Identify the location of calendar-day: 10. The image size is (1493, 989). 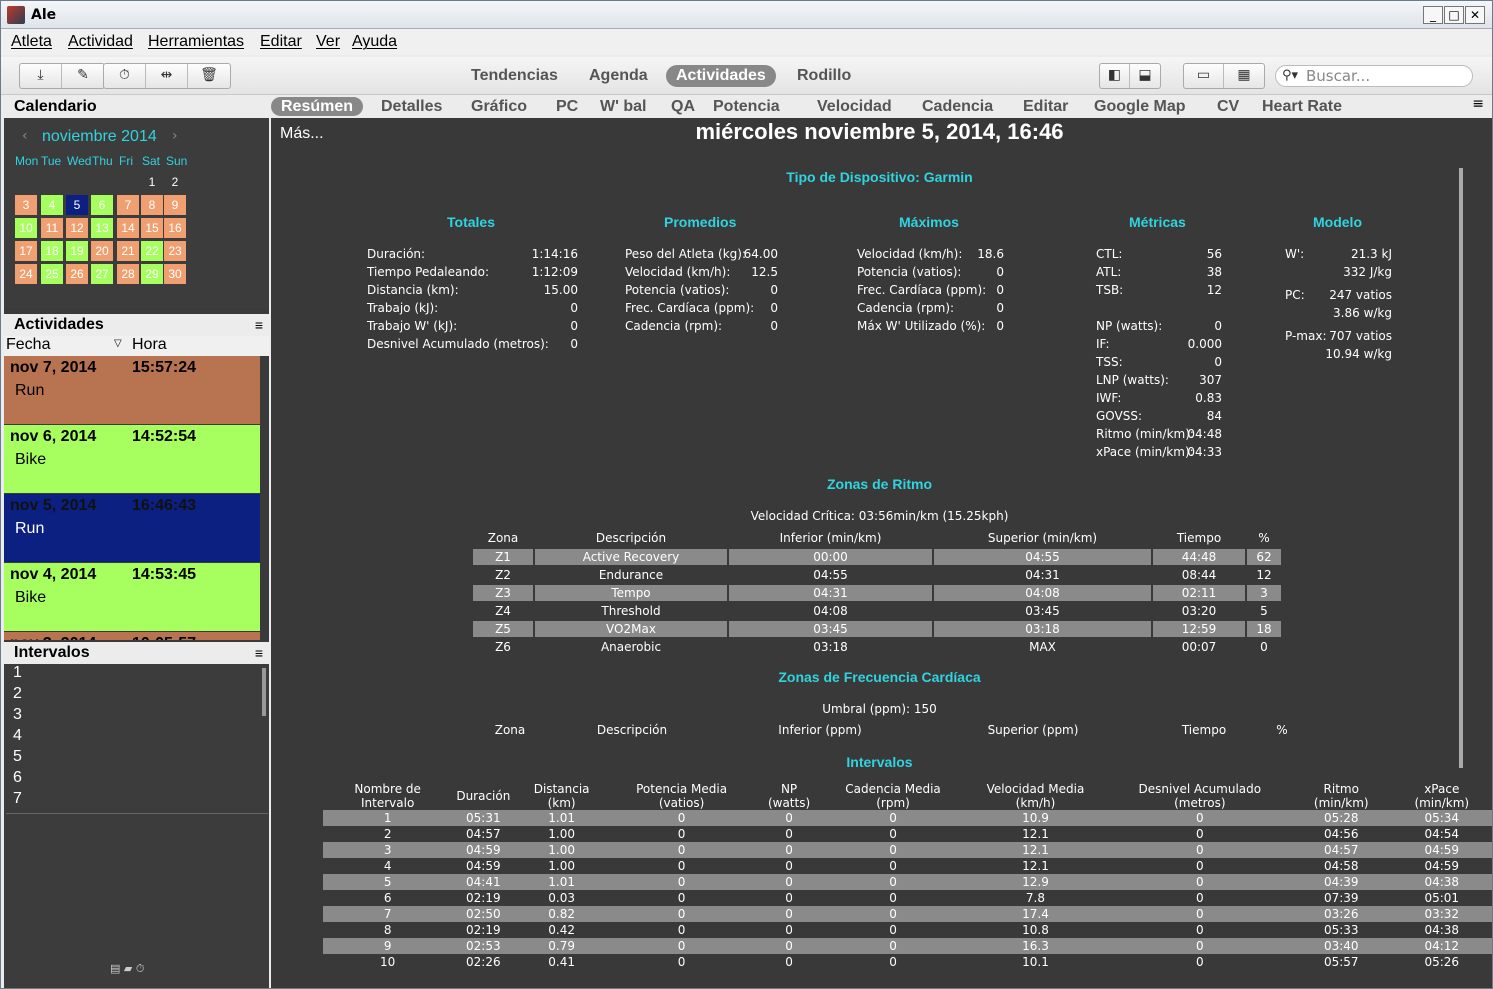
(26, 228).